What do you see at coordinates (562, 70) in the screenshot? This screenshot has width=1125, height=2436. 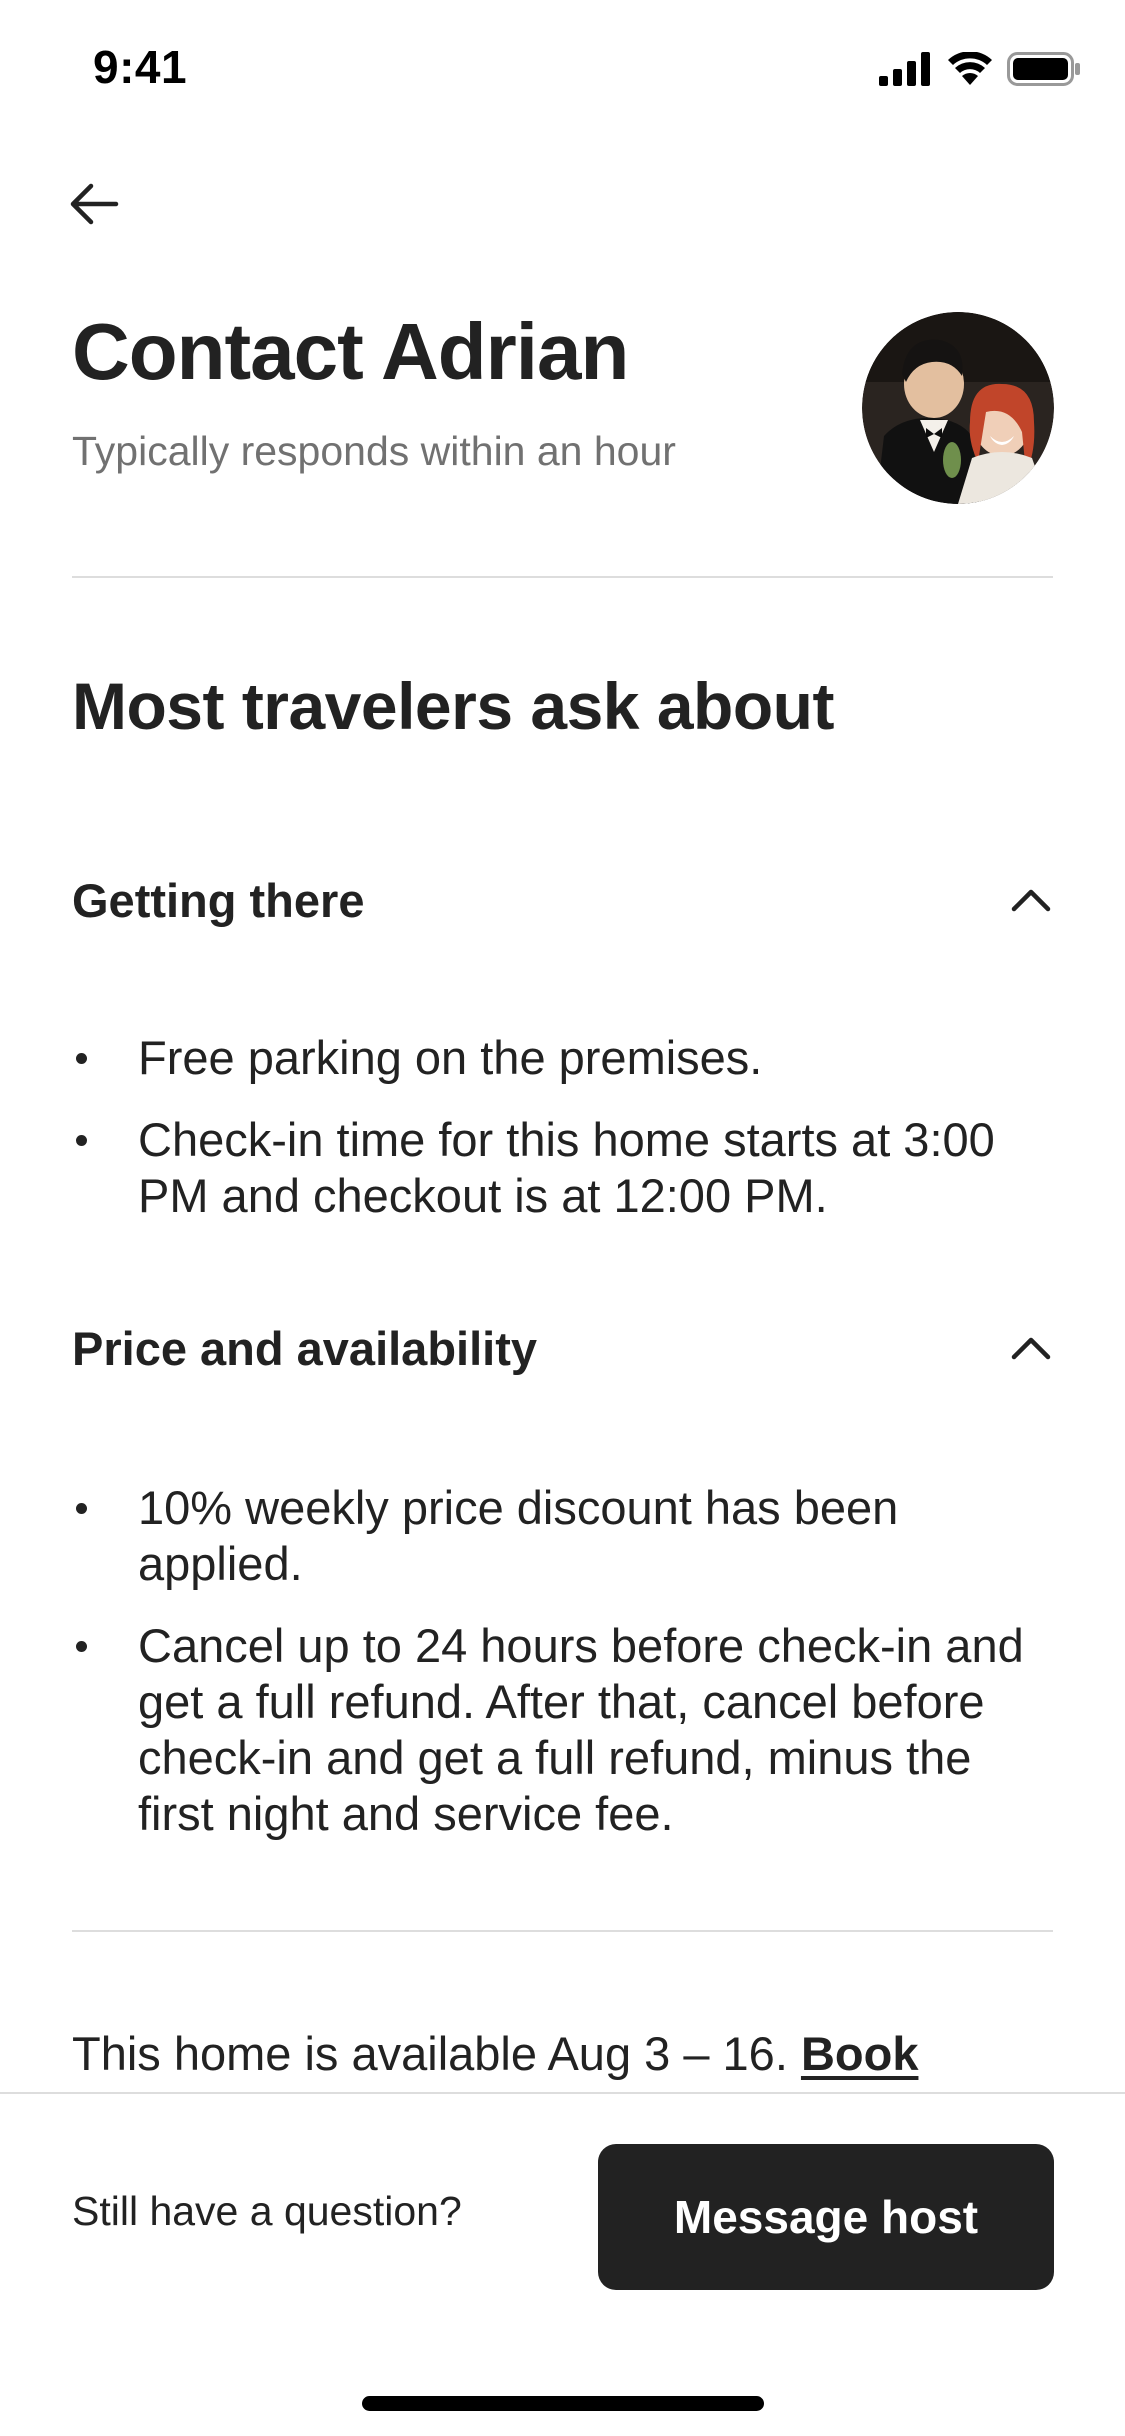 I see `status-bar: 9:41` at bounding box center [562, 70].